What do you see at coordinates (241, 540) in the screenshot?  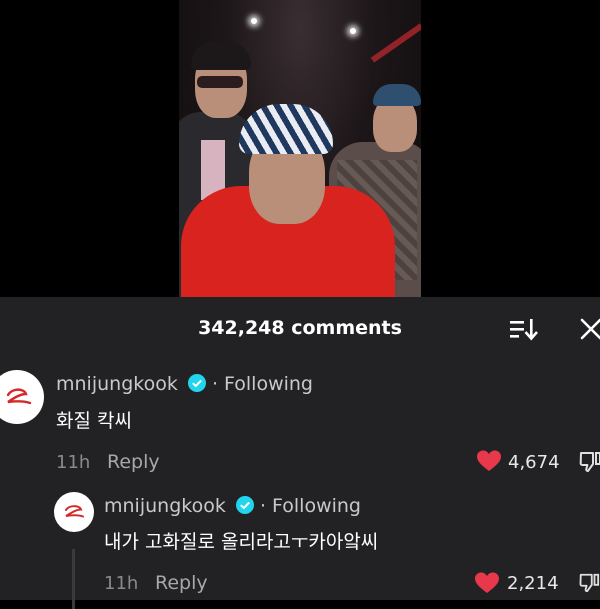 I see `comment-text: 내가 고화질로 올리라고ㅜ카아앜씨` at bounding box center [241, 540].